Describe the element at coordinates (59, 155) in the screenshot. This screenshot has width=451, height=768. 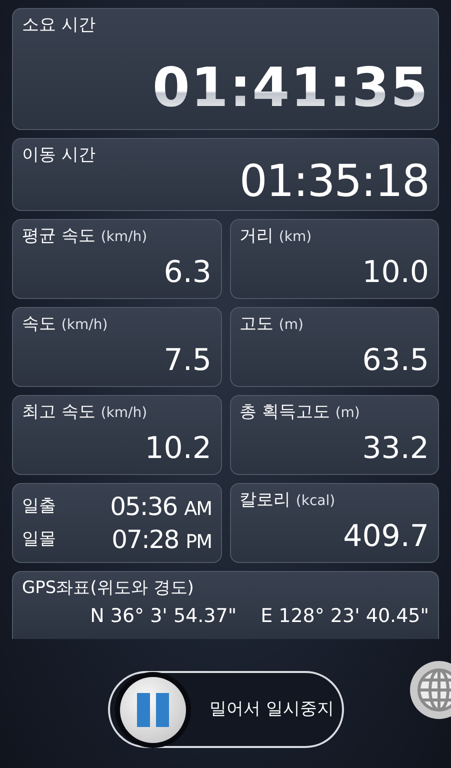
I see `panel-label: 이동 시간` at that location.